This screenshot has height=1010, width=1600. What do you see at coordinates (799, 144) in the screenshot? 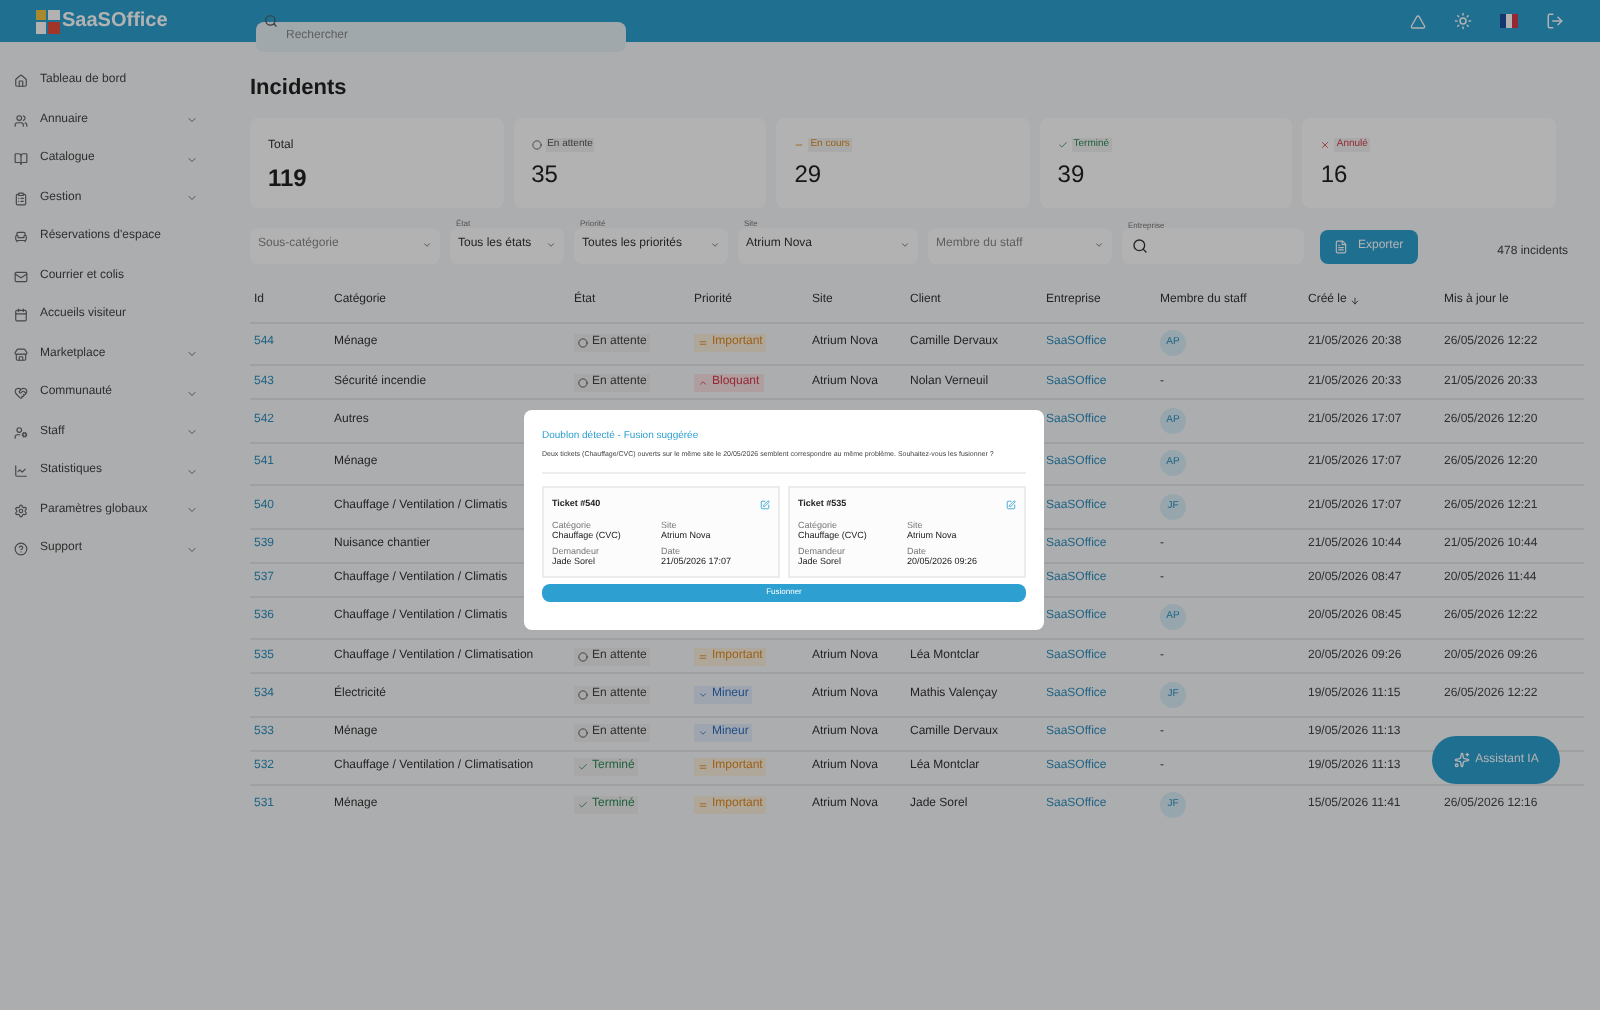
I see `dash-icon` at bounding box center [799, 144].